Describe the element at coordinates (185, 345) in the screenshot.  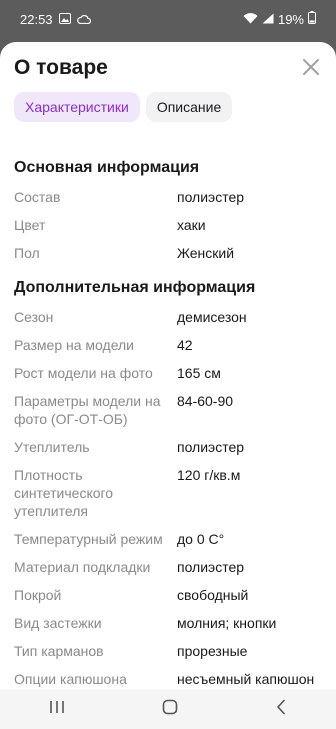
I see `spec-value: 42` at that location.